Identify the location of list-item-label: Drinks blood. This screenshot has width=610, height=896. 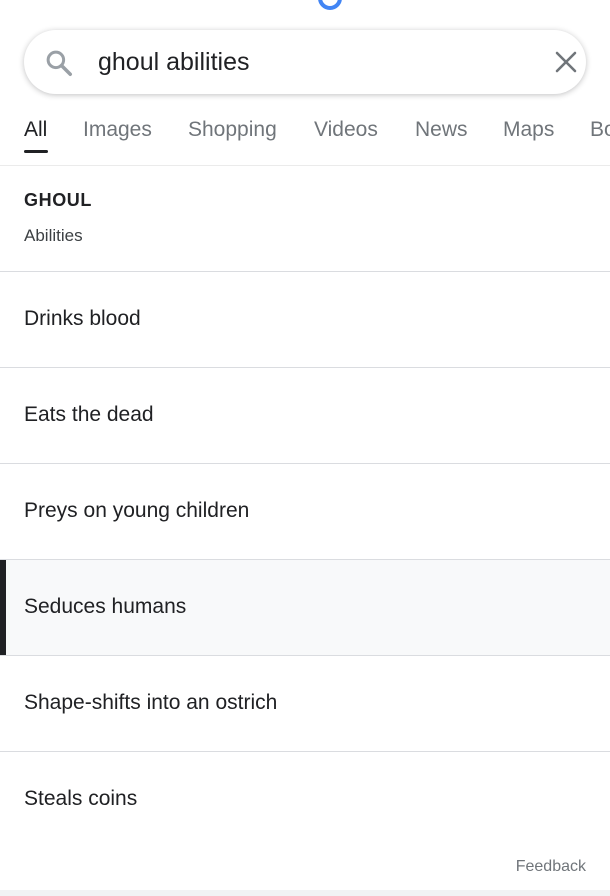
(82, 318).